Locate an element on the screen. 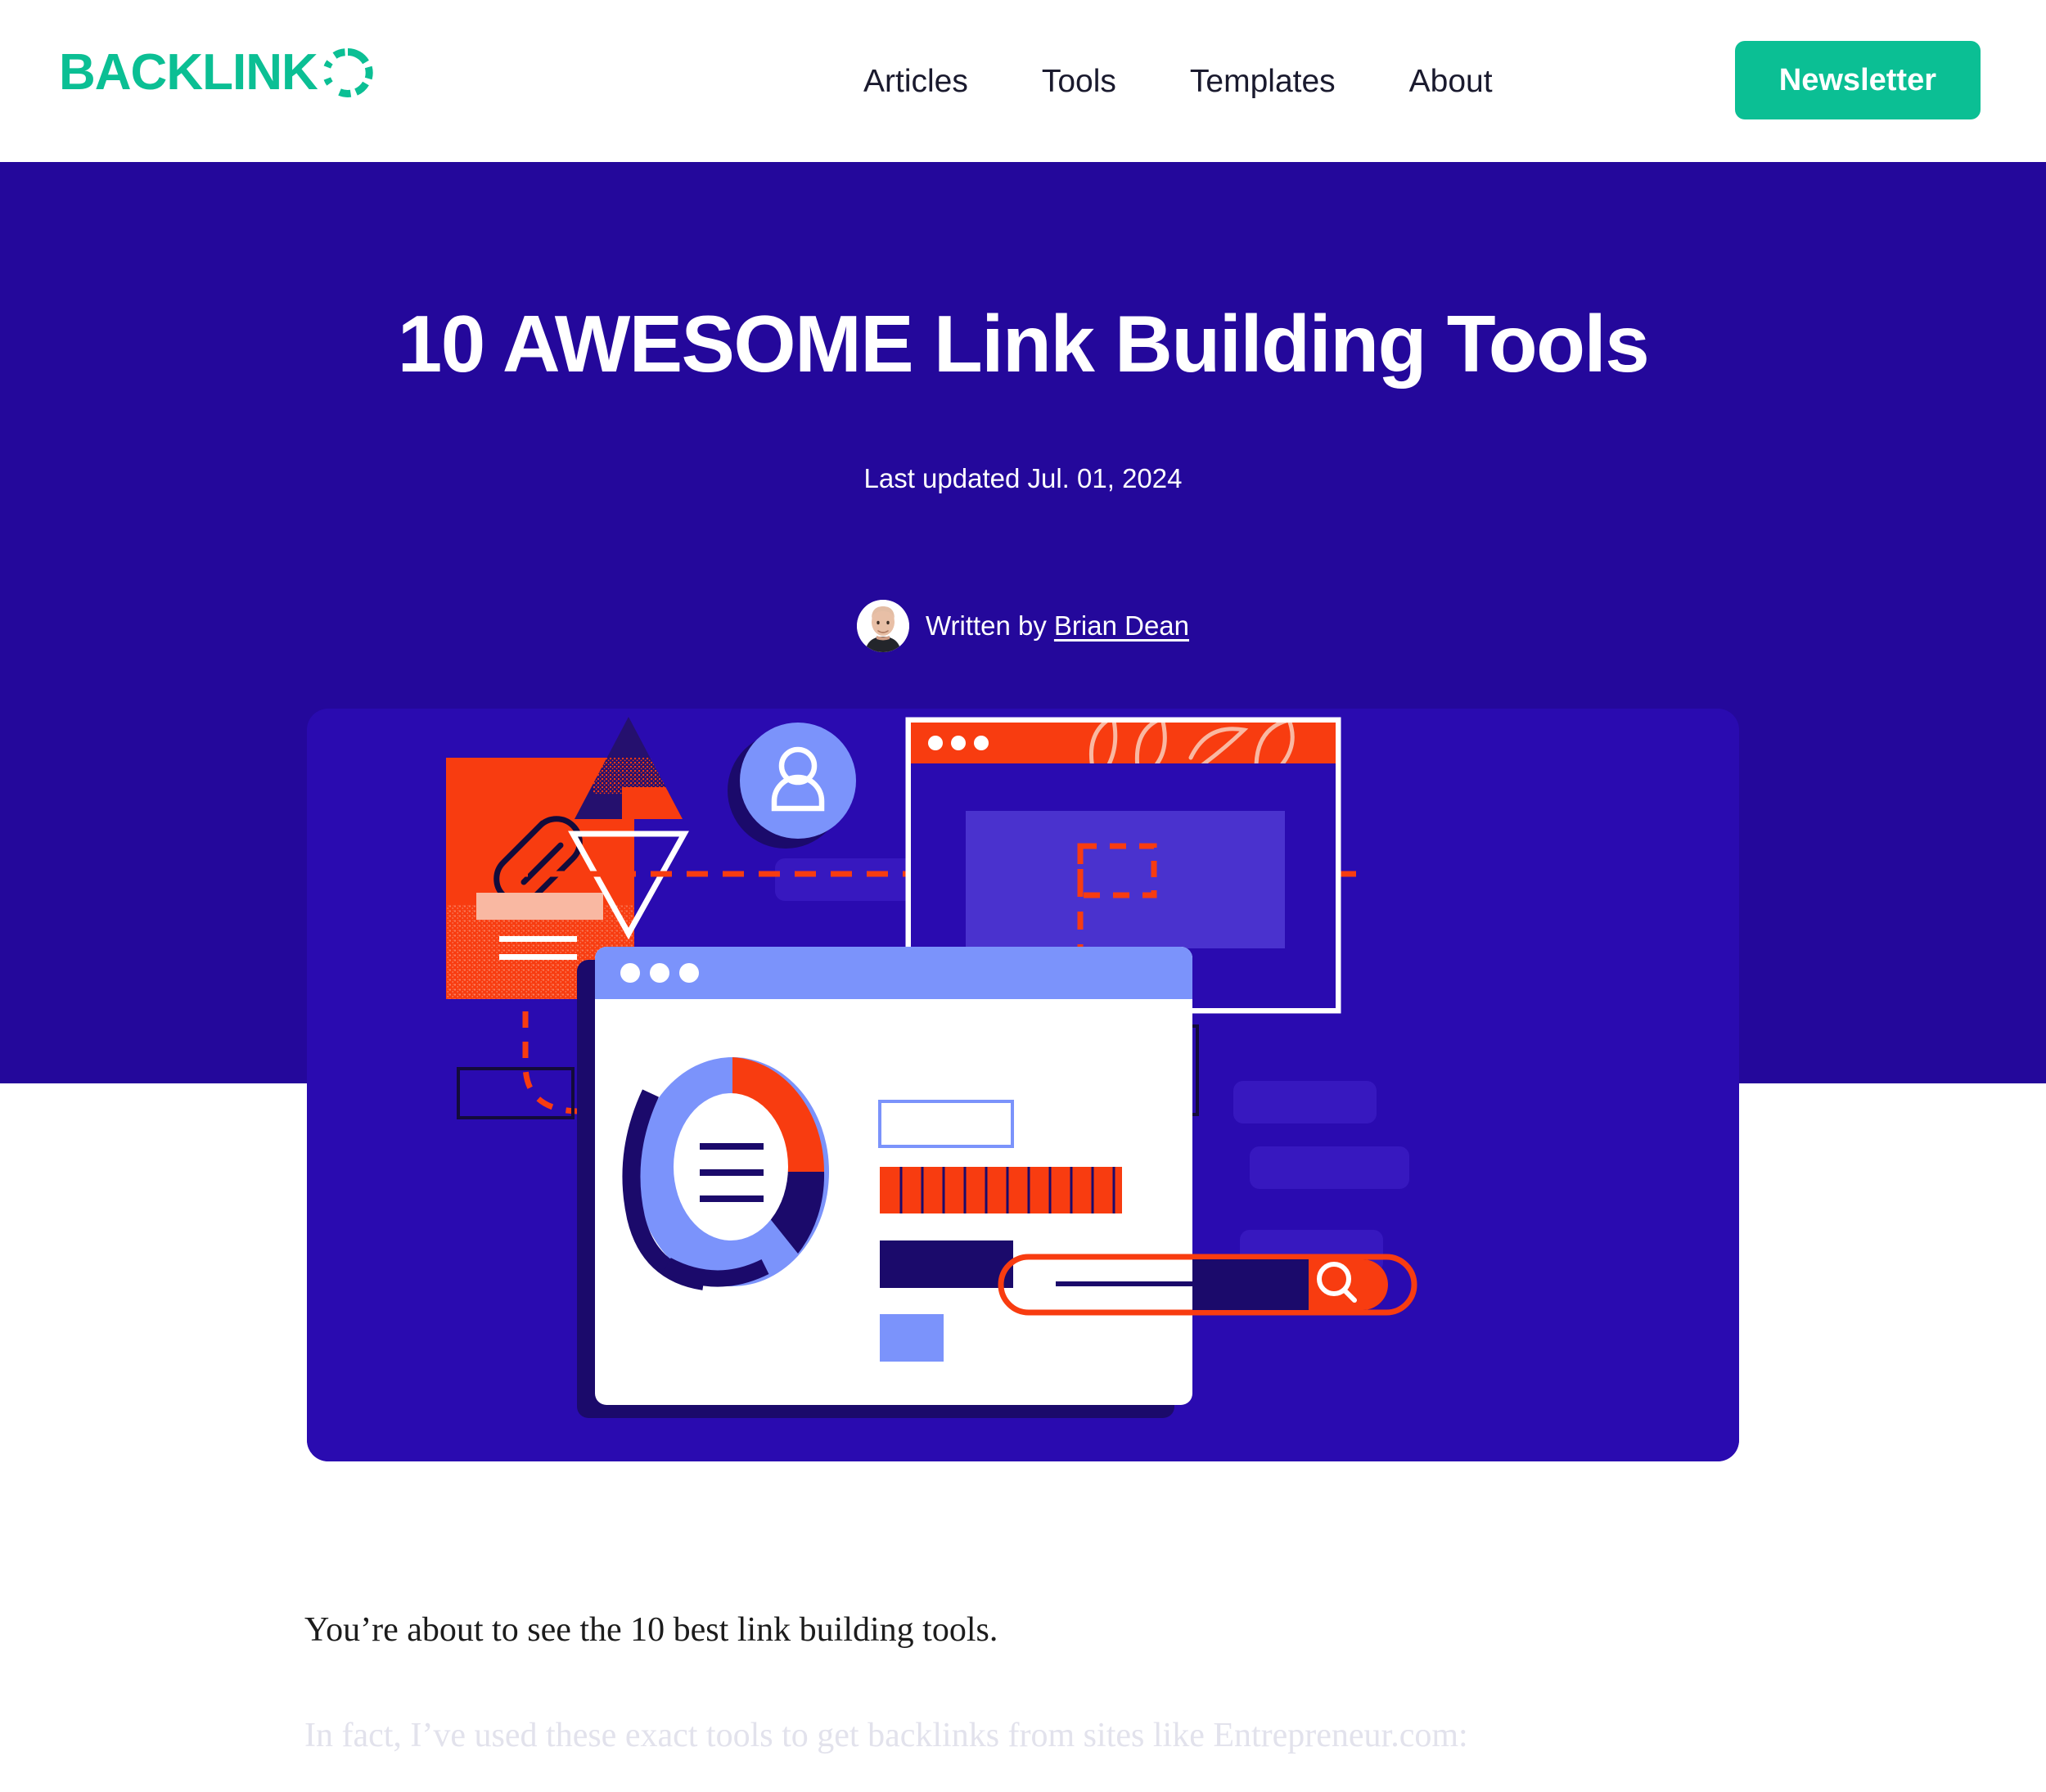 The image size is (2046, 1792). primary-navigation: Articles Tools Templates About is located at coordinates (1178, 81).